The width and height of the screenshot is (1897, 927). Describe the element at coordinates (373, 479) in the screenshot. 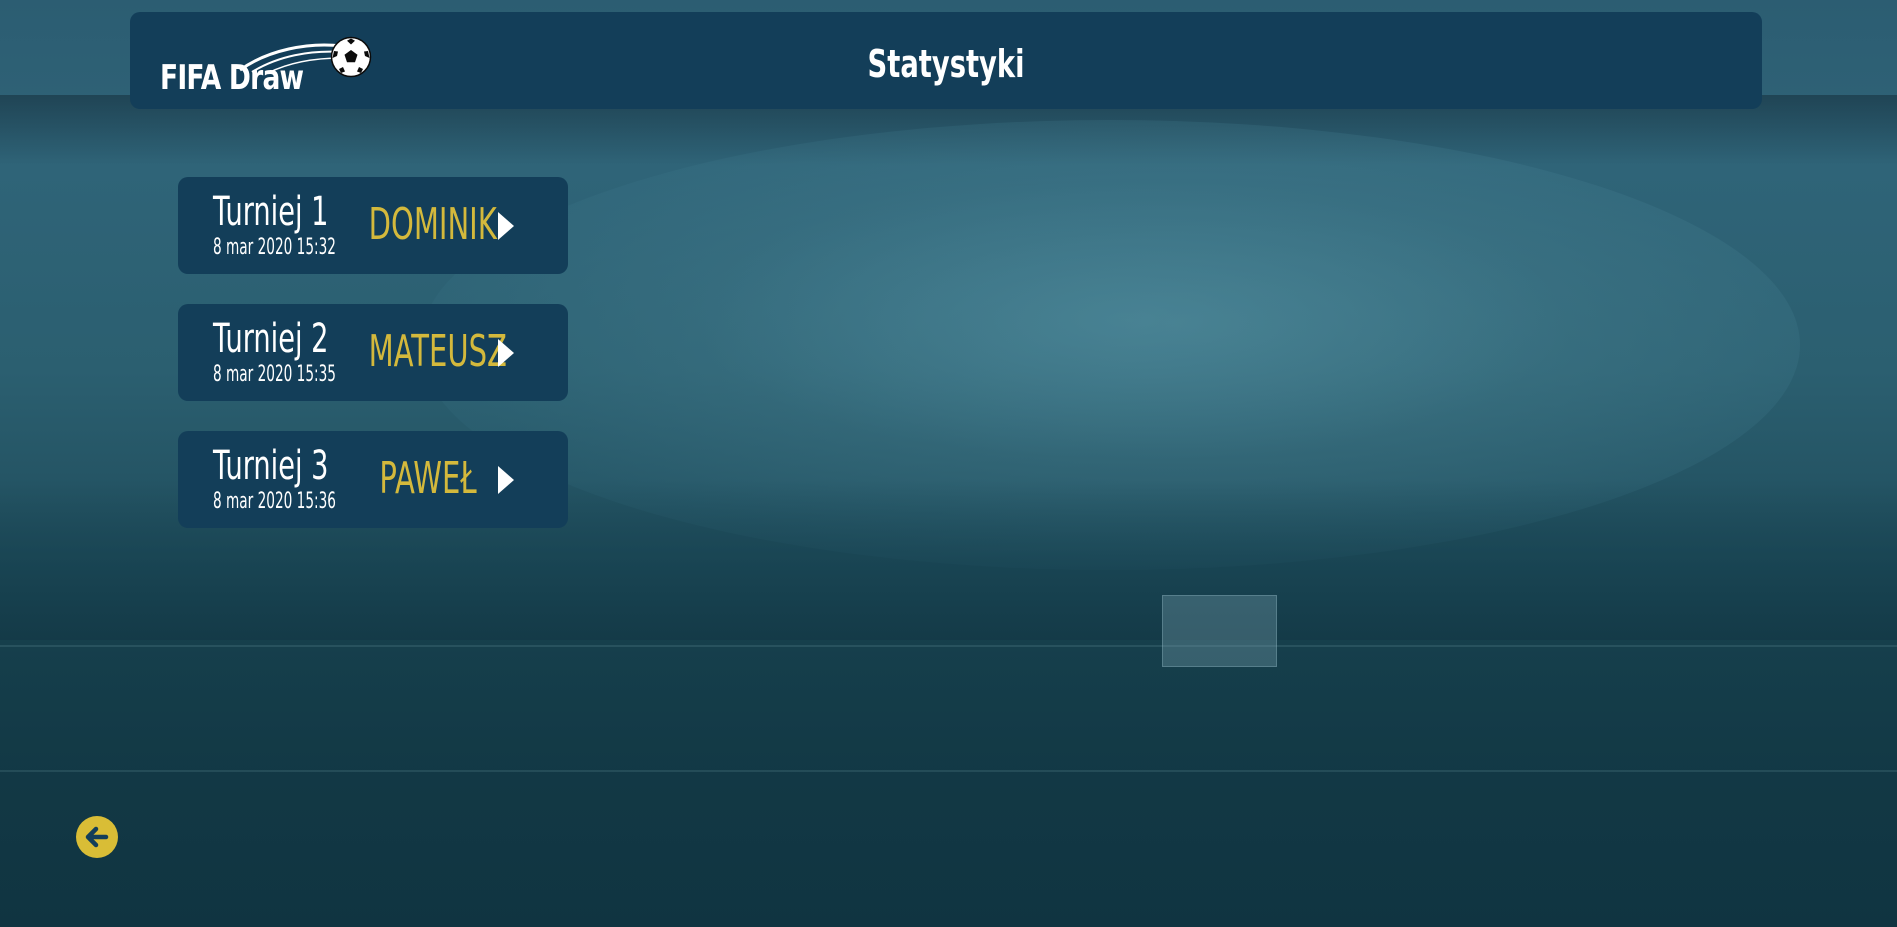

I see `tournament-card: Turniej 3 8 mar 2020 15:36 PAWEŁ` at that location.